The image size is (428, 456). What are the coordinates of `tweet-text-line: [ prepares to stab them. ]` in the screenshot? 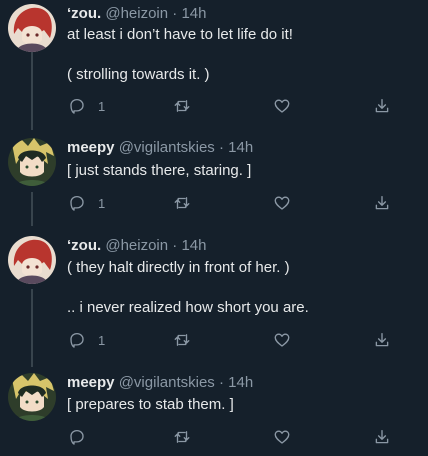 It's located at (150, 404).